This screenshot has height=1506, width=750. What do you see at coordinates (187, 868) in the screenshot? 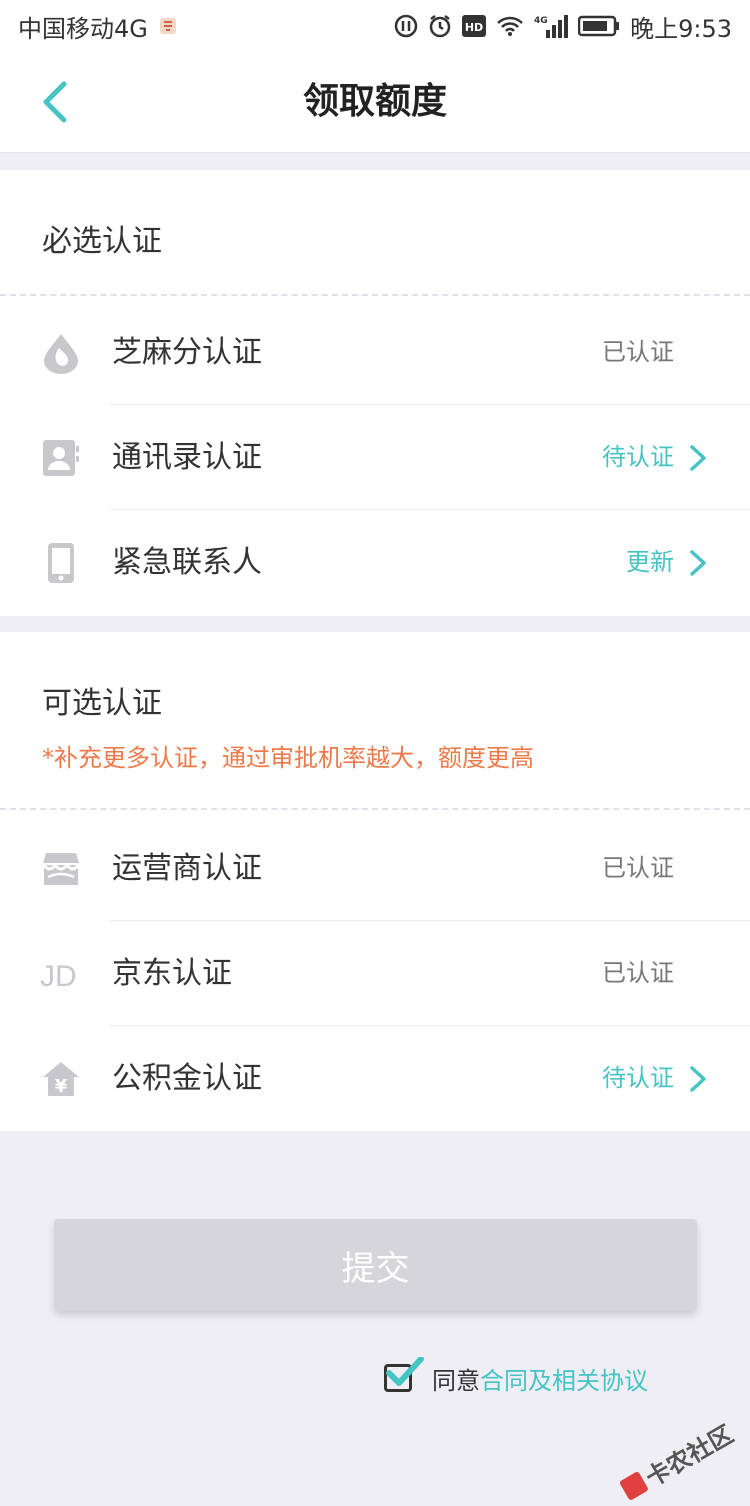
I see `list-item-label: 运营商认证` at bounding box center [187, 868].